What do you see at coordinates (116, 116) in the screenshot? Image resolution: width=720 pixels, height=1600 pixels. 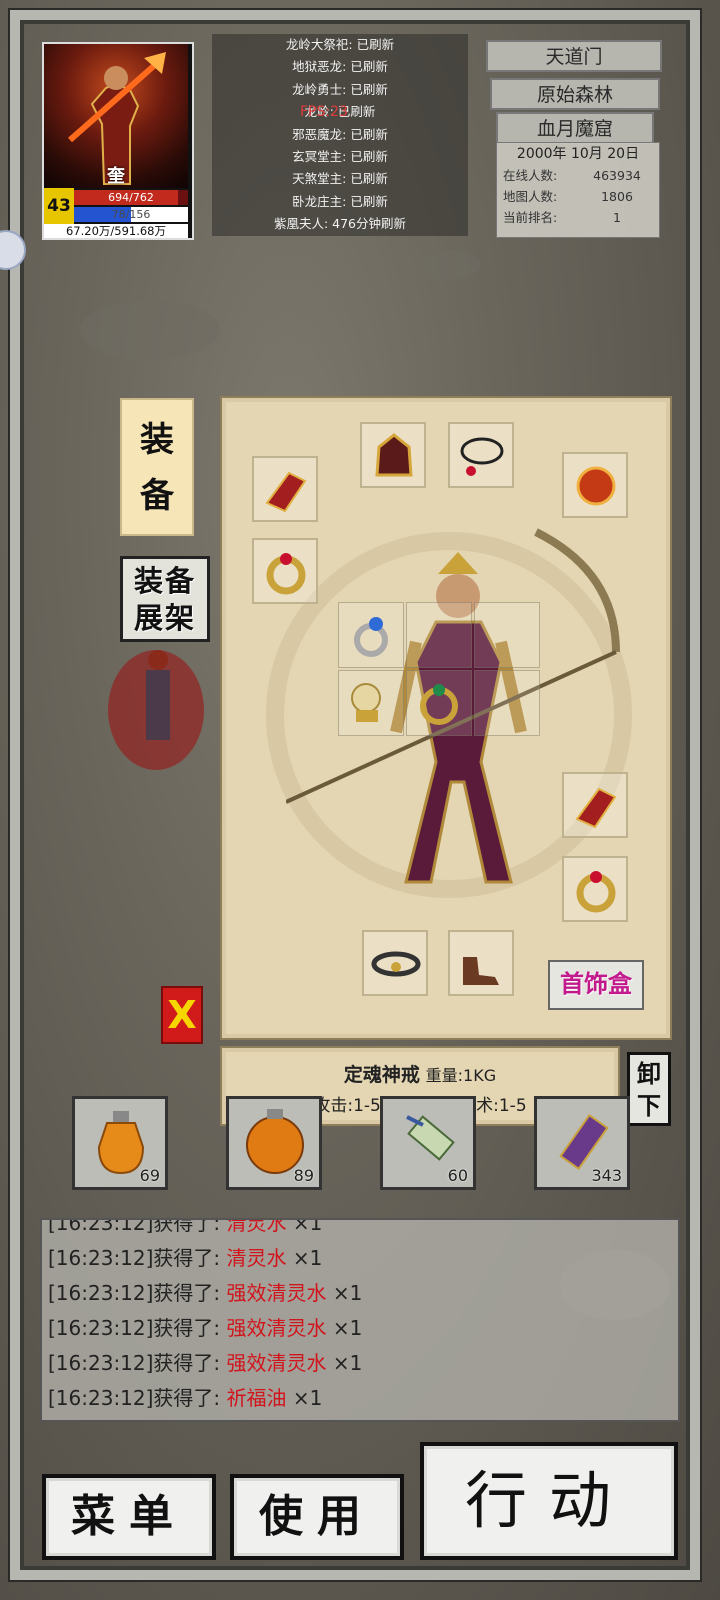 I see `player-portrait: 奎` at bounding box center [116, 116].